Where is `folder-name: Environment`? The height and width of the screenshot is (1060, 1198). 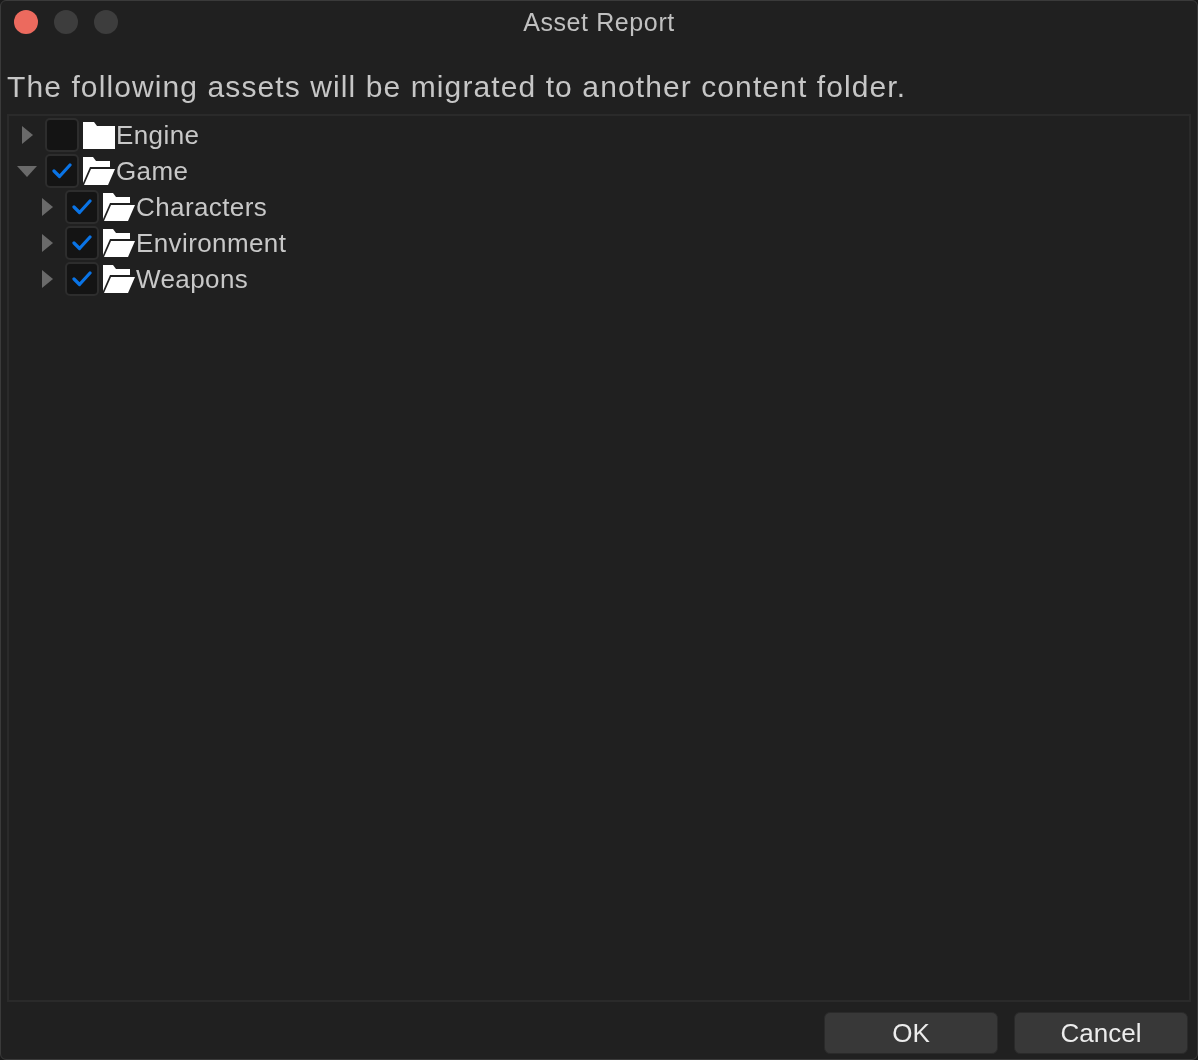
folder-name: Environment is located at coordinates (211, 243).